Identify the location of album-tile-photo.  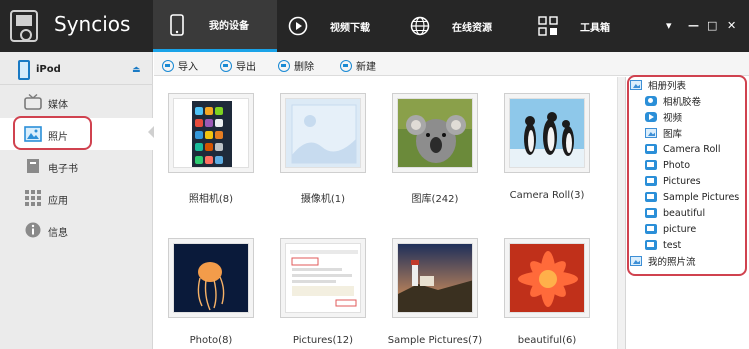
(211, 278).